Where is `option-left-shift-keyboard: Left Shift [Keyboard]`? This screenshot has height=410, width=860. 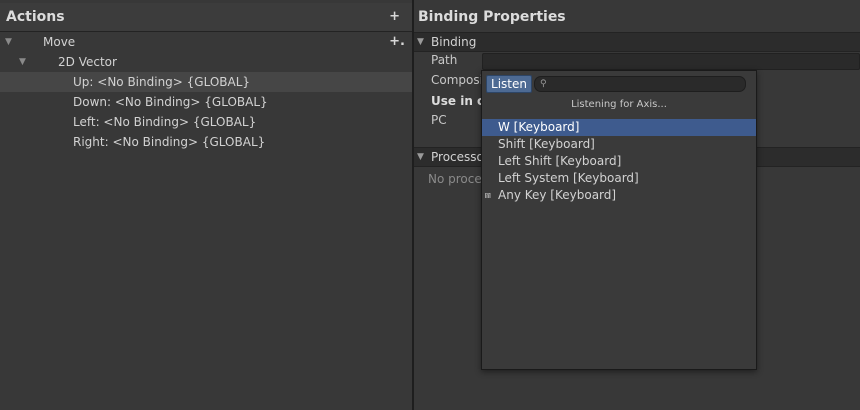
option-left-shift-keyboard: Left Shift [Keyboard] is located at coordinates (619, 161).